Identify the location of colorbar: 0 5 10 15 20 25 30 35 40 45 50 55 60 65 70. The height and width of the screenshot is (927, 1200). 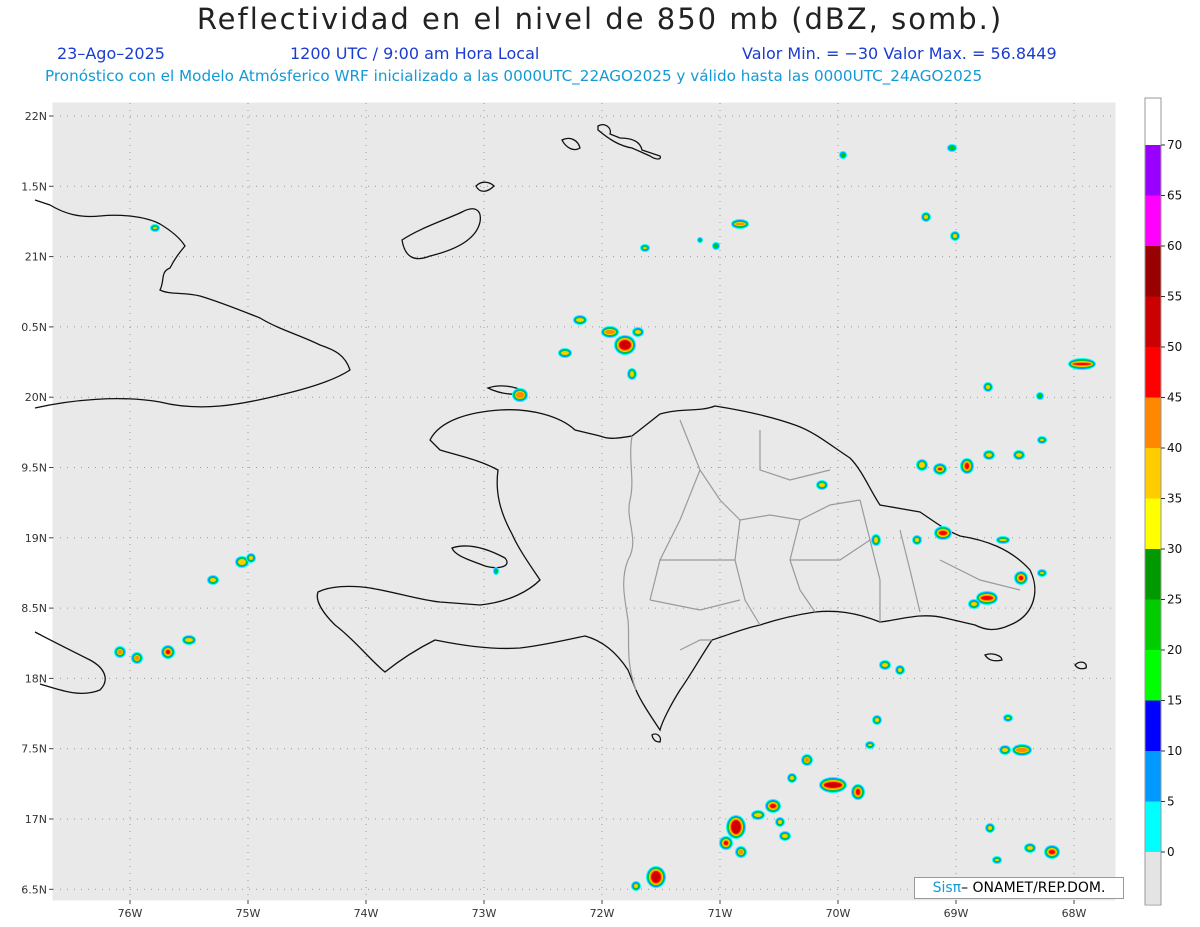
(1163, 501).